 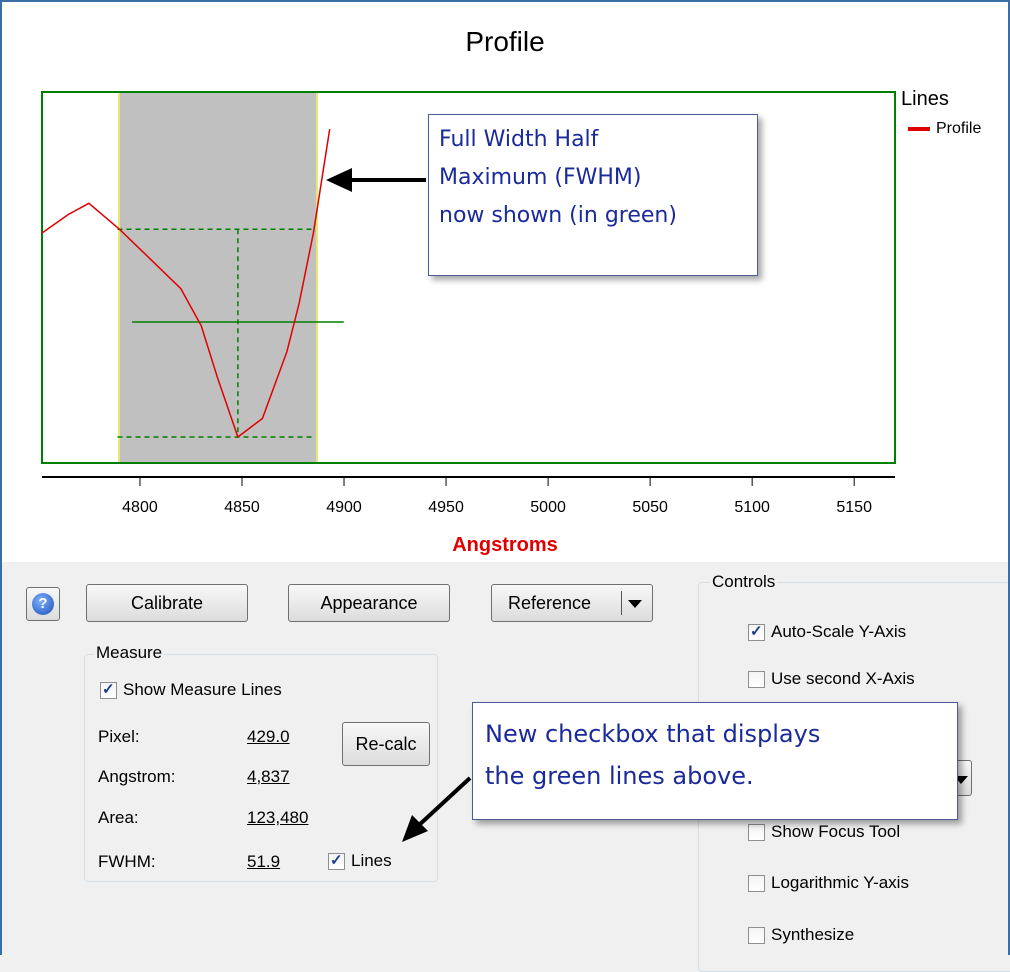 What do you see at coordinates (127, 861) in the screenshot?
I see `fwhm-label: FWHM:` at bounding box center [127, 861].